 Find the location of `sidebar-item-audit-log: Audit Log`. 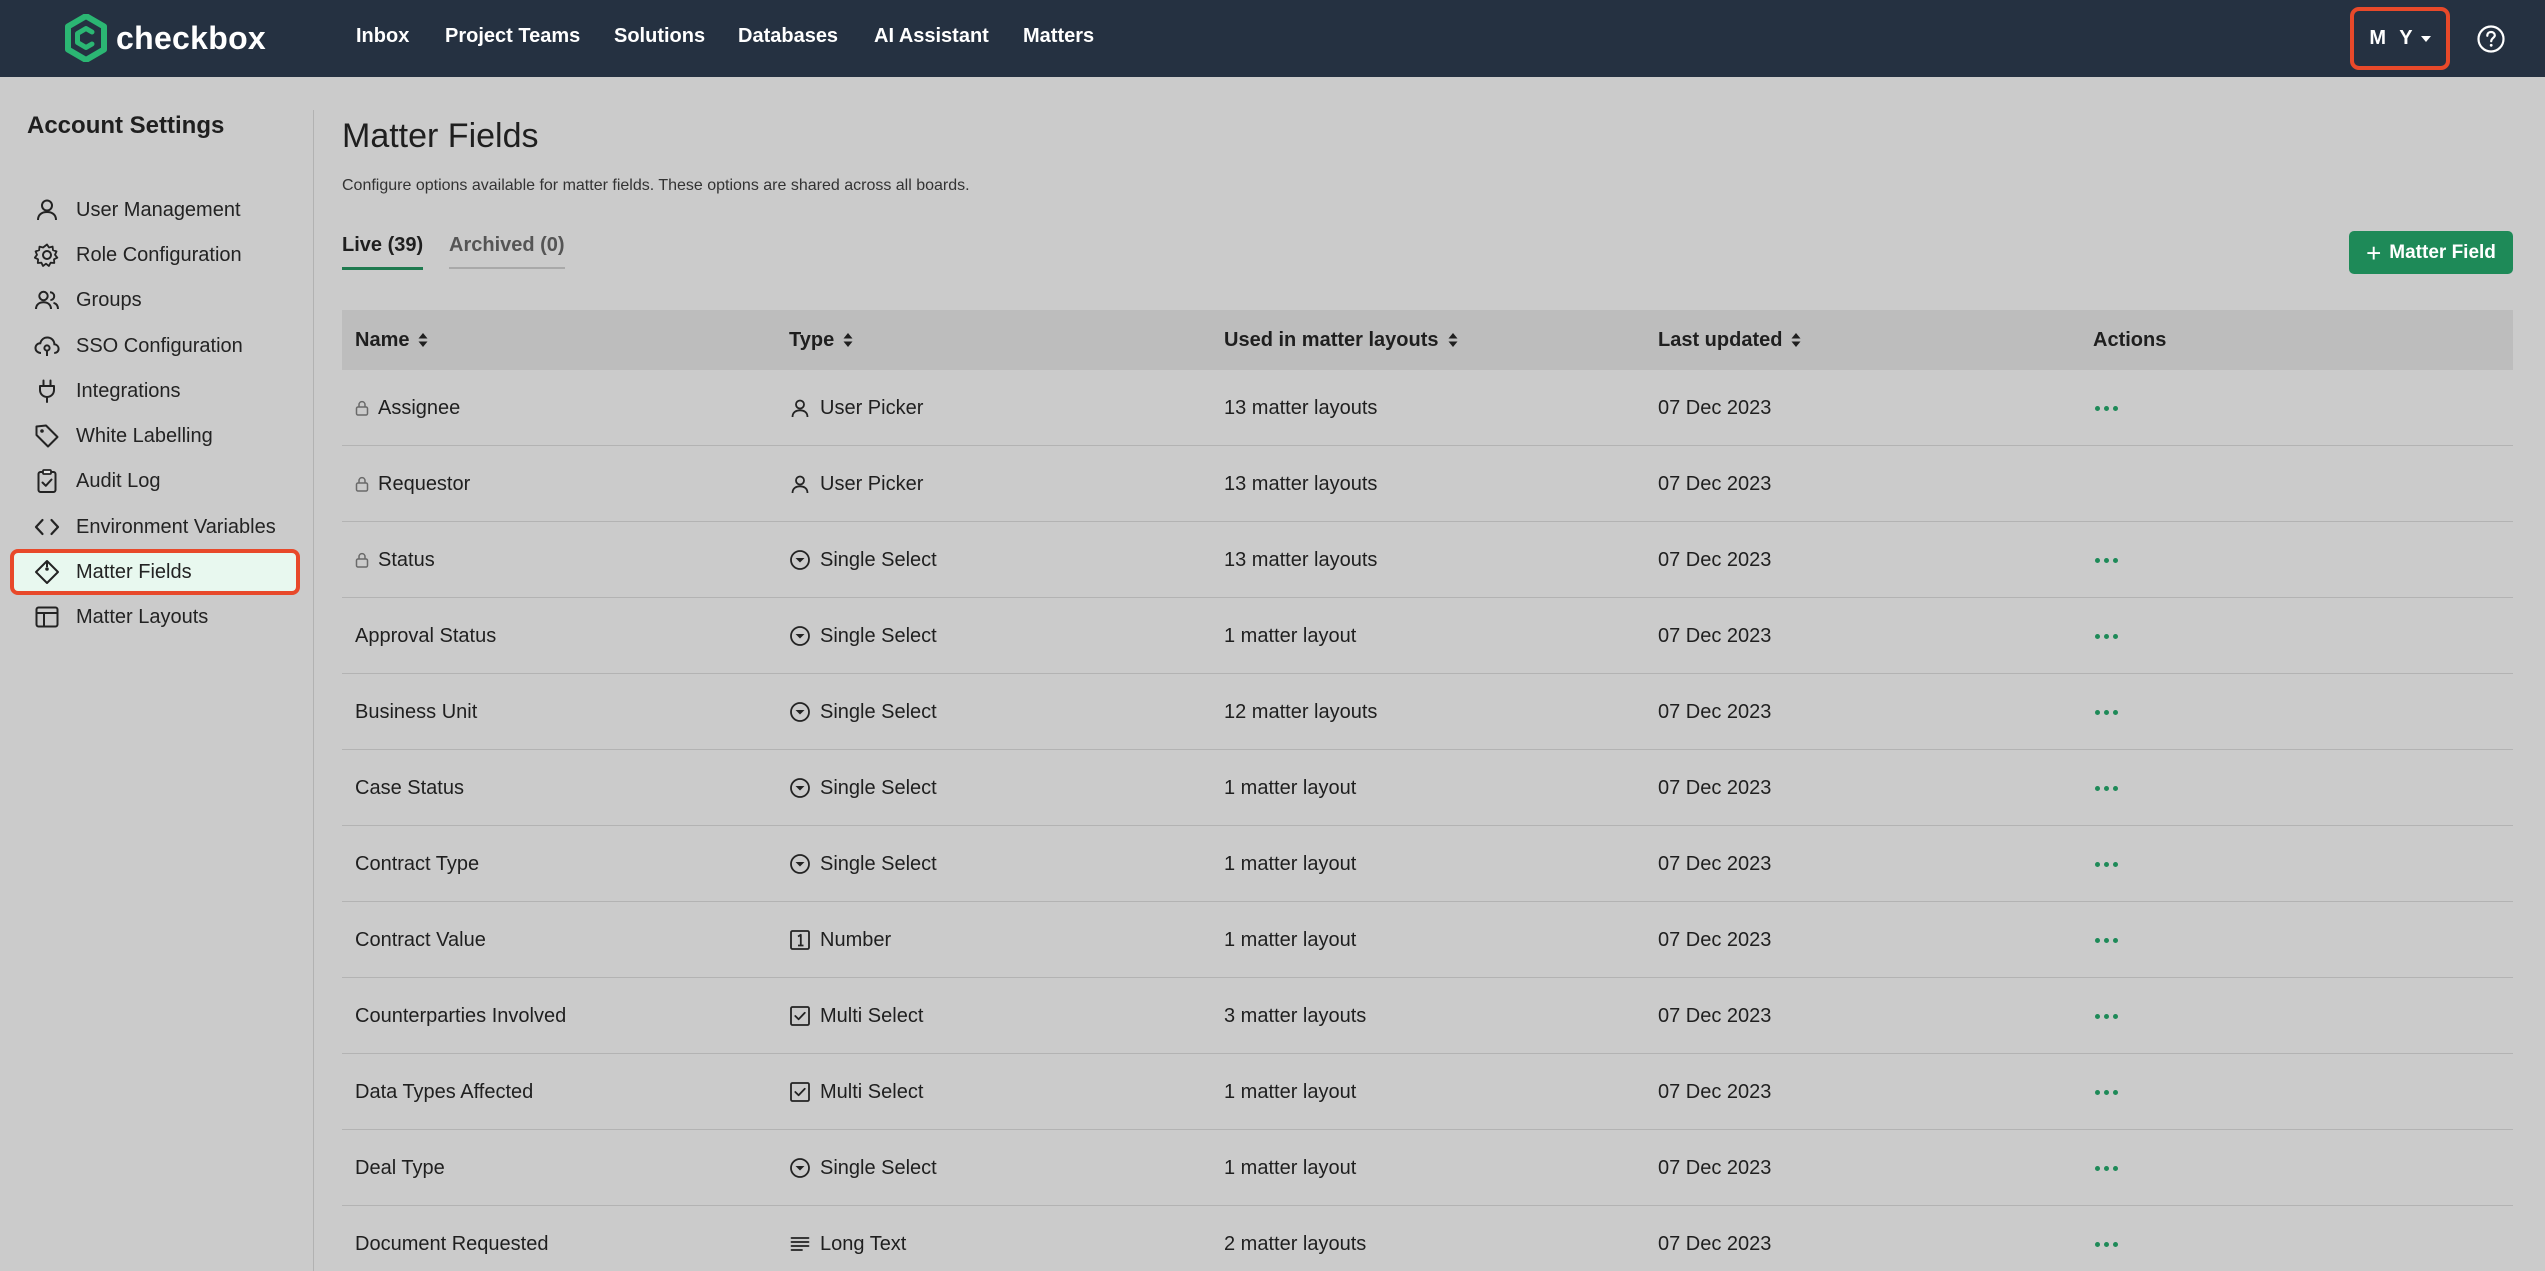

sidebar-item-audit-log: Audit Log is located at coordinates (155, 481).